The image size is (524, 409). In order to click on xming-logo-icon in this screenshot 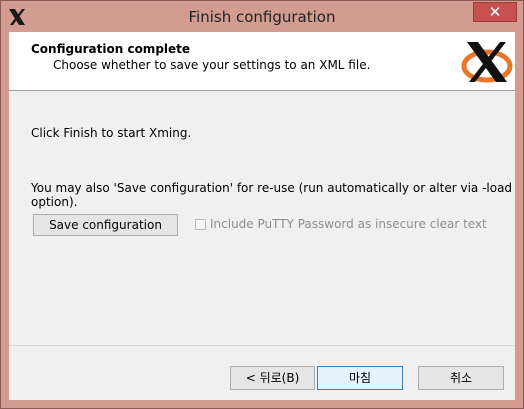, I will do `click(487, 62)`.